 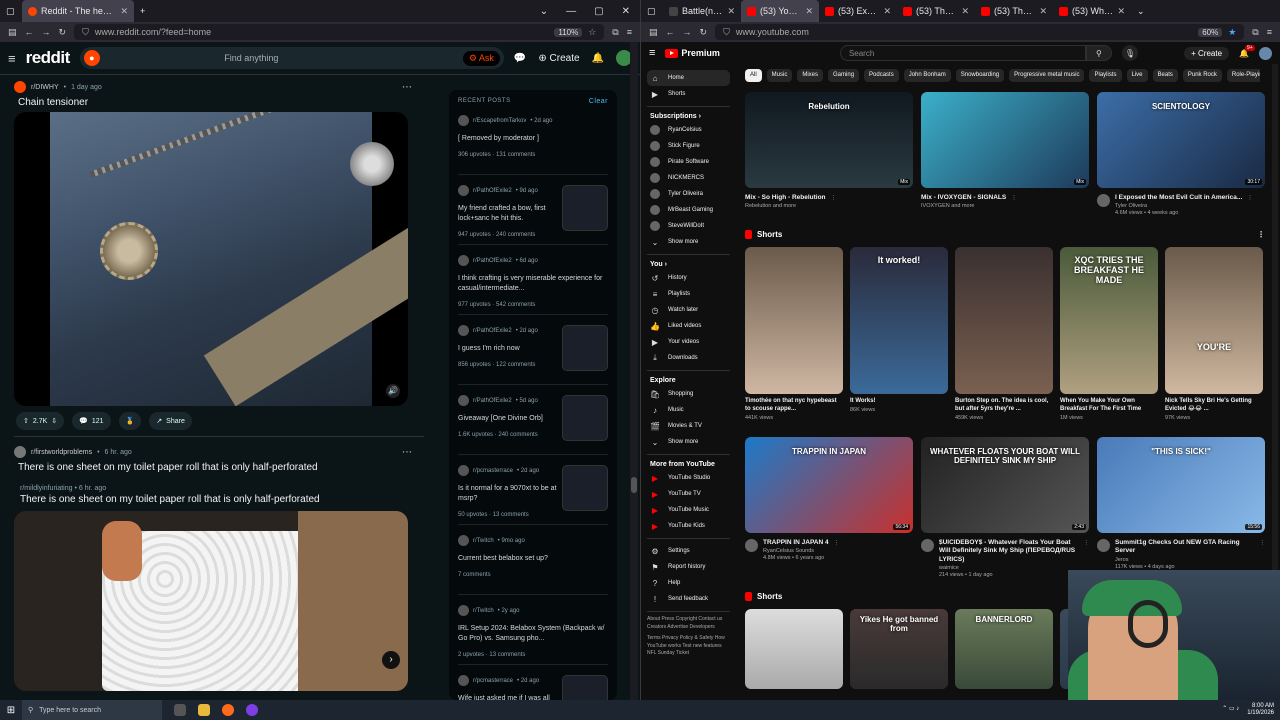 What do you see at coordinates (785, 198) in the screenshot?
I see `video-title: Mix - So High - Rebelution` at bounding box center [785, 198].